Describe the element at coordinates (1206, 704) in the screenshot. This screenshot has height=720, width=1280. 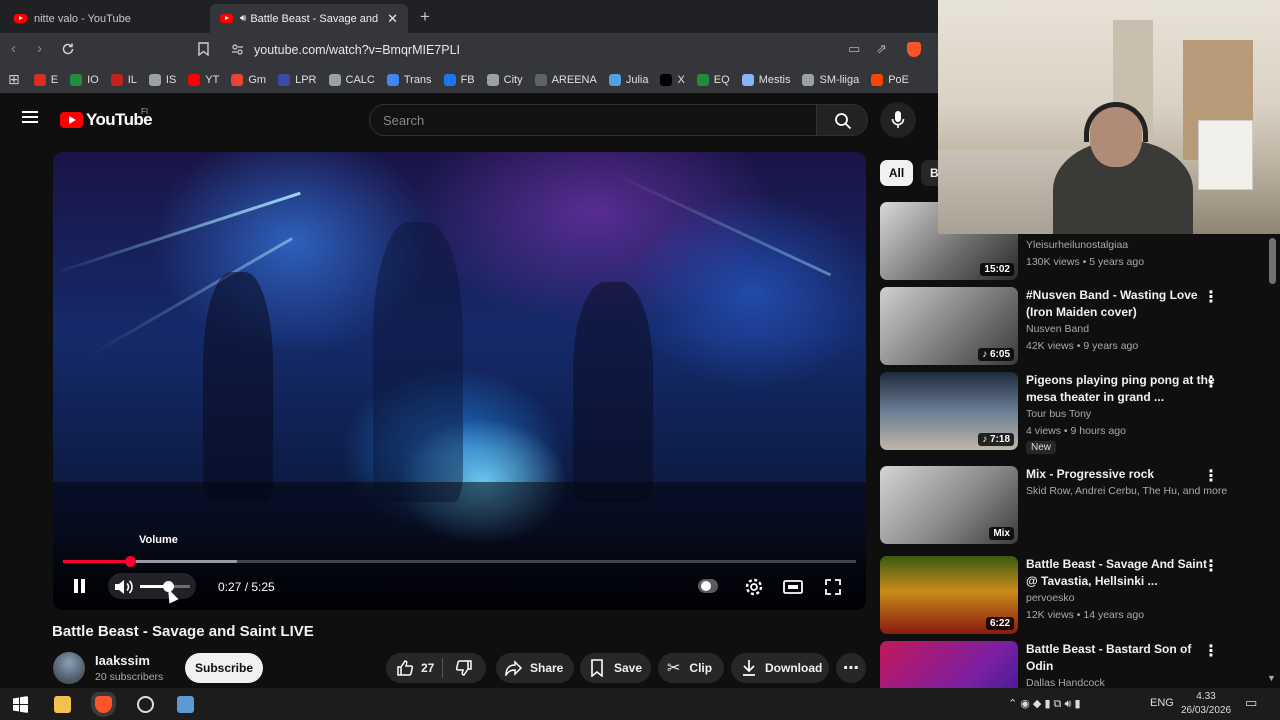
I see `clock: 4.33 26/03/2026` at that location.